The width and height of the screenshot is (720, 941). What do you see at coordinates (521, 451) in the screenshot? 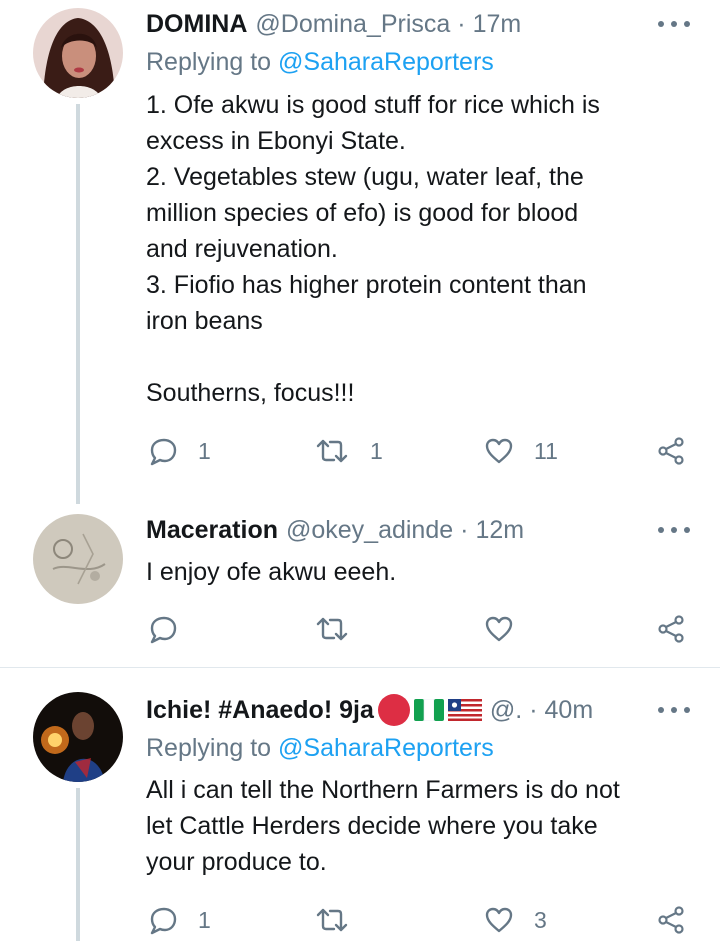
I see `like-button: 11` at bounding box center [521, 451].